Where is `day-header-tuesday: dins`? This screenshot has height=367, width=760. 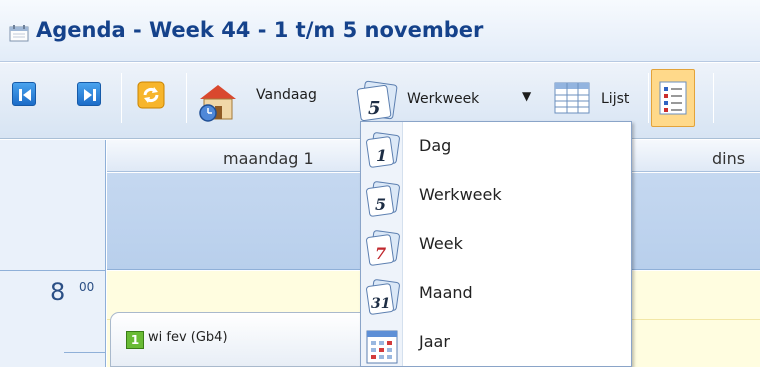 day-header-tuesday: dins is located at coordinates (728, 158).